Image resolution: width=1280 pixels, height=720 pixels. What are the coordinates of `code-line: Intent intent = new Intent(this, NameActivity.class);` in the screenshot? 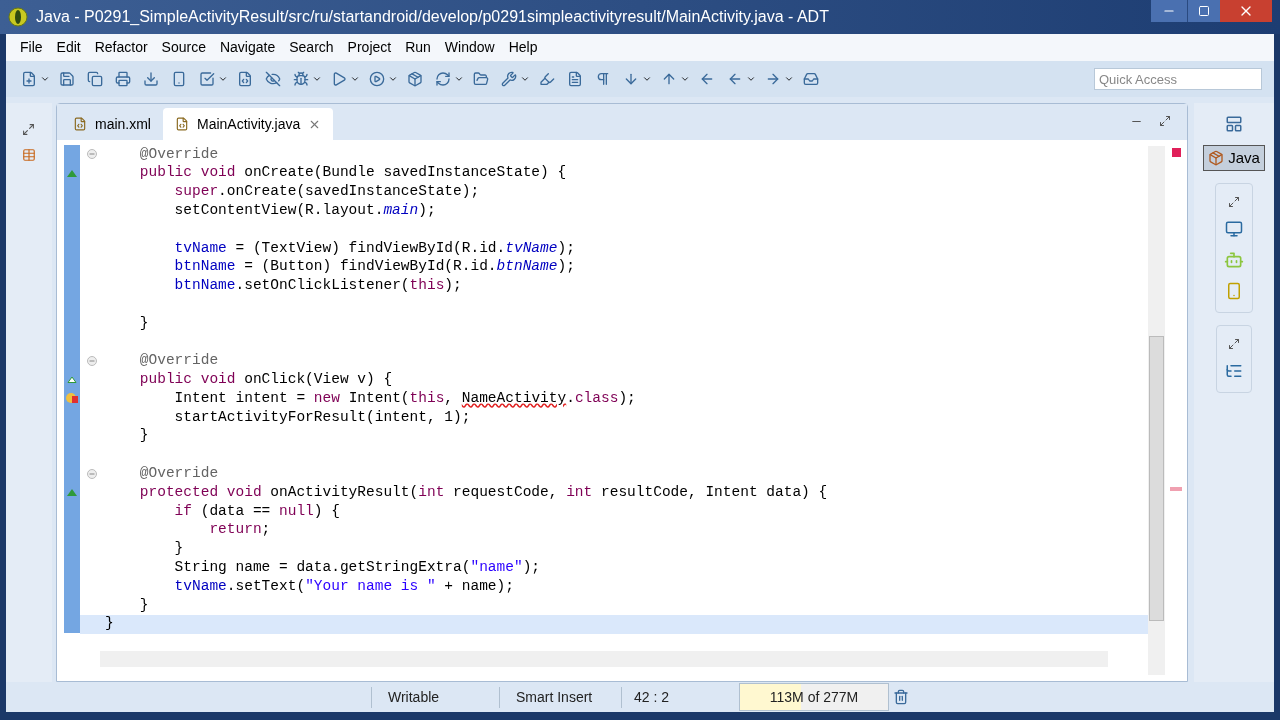 It's located at (404, 398).